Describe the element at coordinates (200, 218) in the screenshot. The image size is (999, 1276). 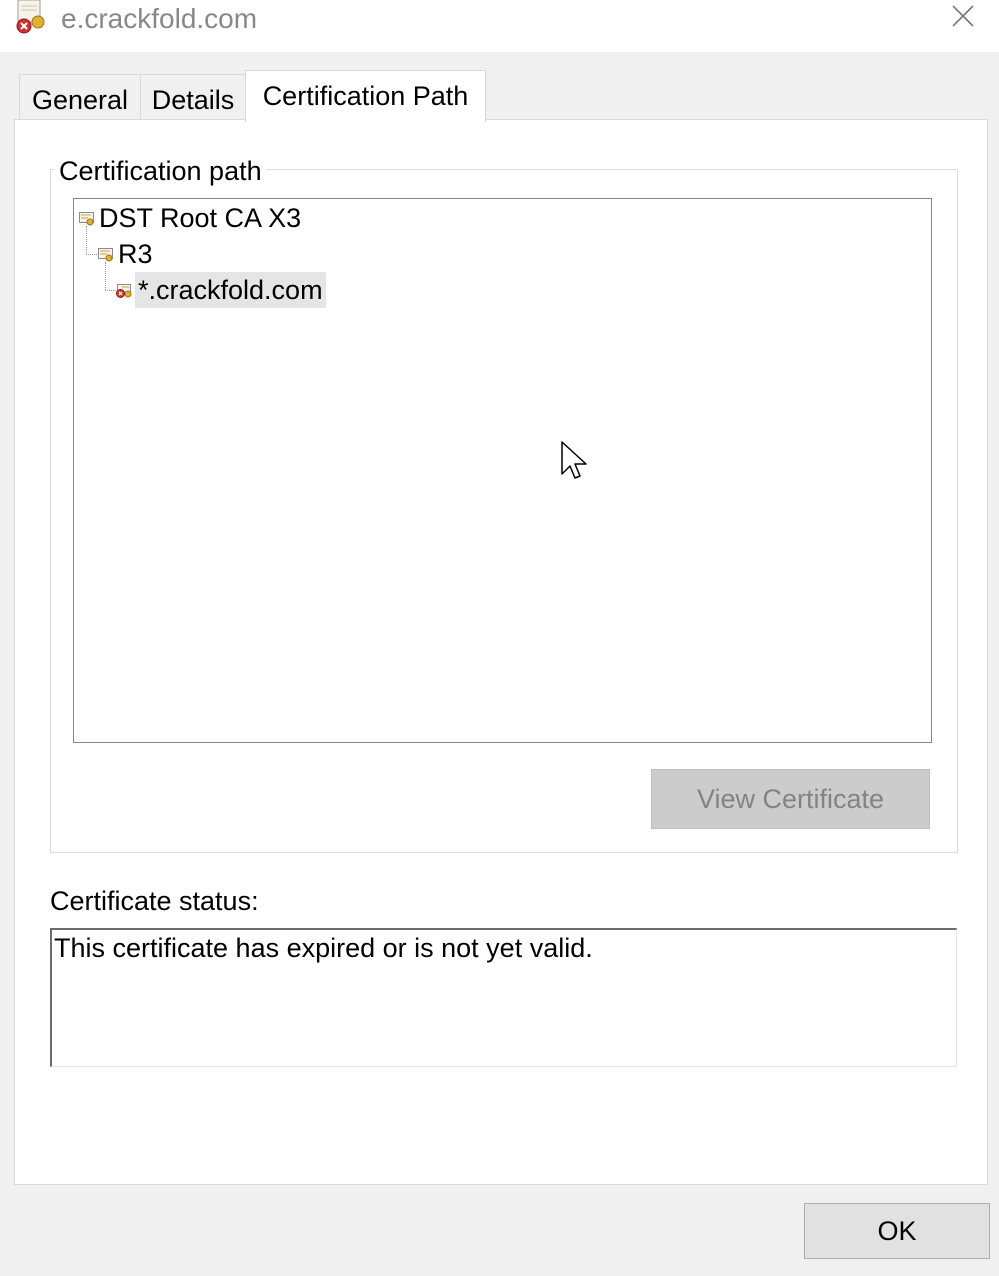
I see `tree-node-root-ca: DST Root CA X3` at that location.